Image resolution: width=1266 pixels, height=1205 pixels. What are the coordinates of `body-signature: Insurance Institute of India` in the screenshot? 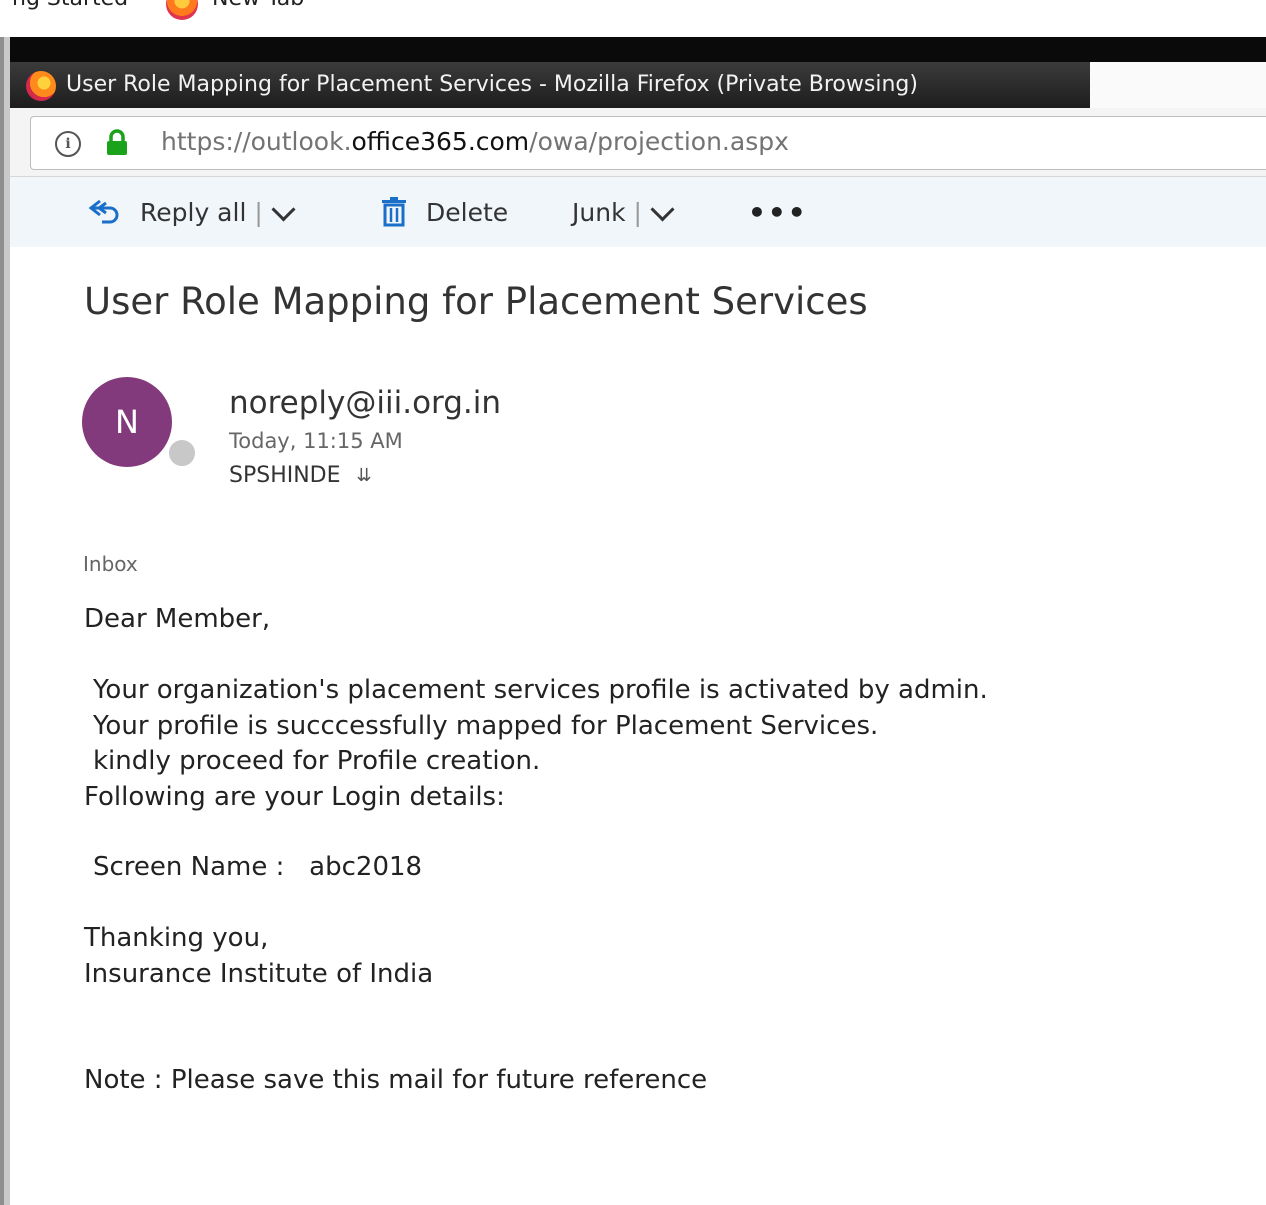 It's located at (259, 974).